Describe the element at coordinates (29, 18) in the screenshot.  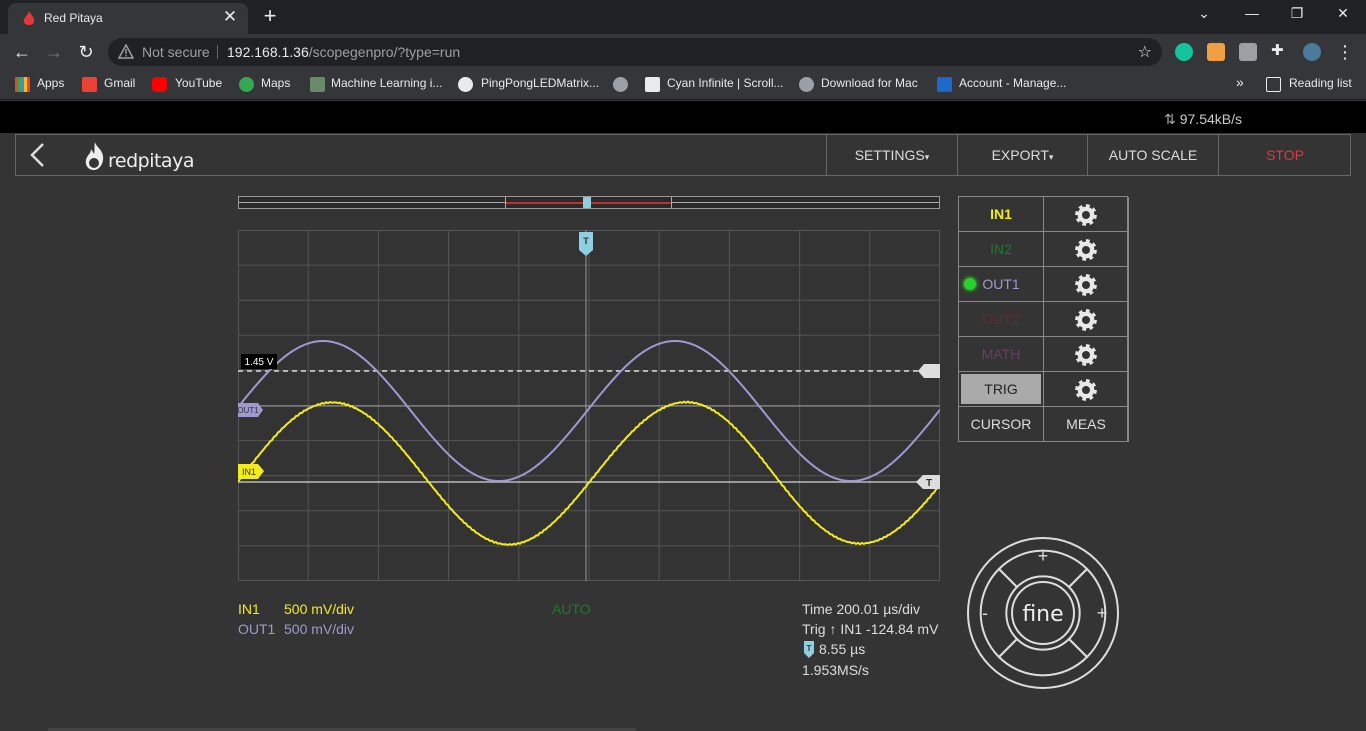
I see `red-pitaya-favicon-icon` at that location.